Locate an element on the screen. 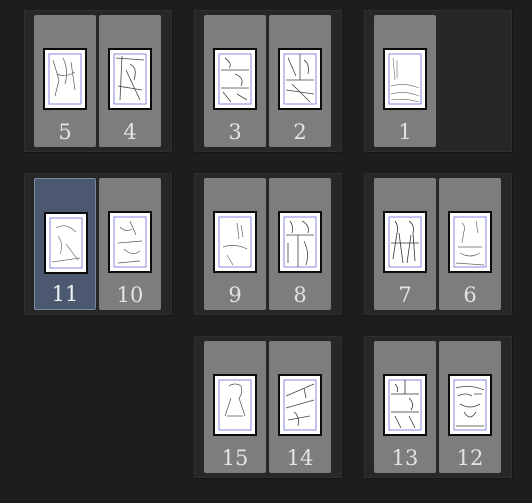  page-thumbnail-3: 3 is located at coordinates (235, 81).